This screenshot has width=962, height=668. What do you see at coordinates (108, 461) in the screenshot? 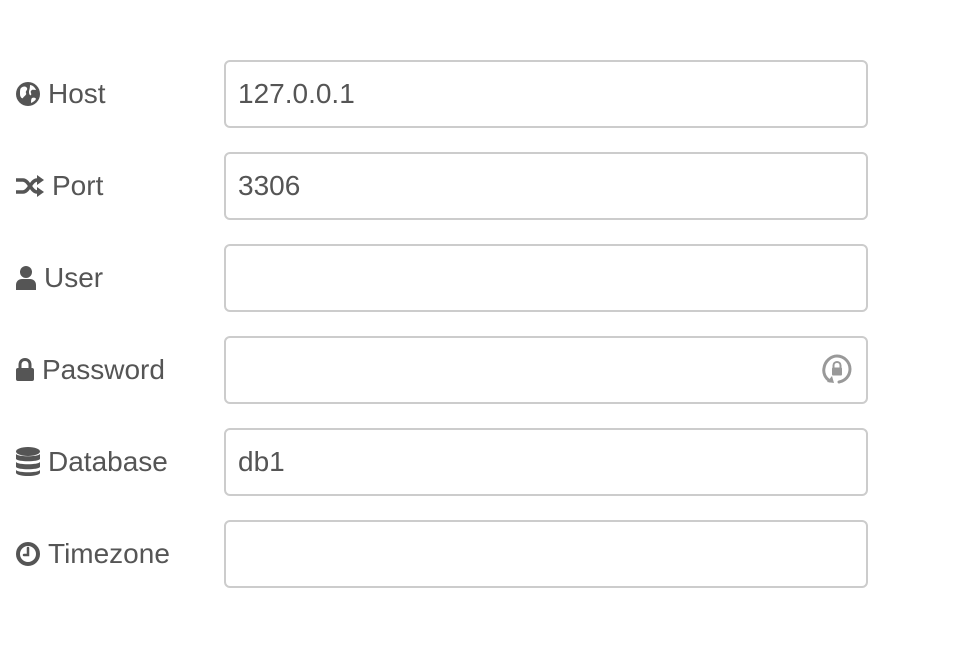
I see `database-label: Database` at bounding box center [108, 461].